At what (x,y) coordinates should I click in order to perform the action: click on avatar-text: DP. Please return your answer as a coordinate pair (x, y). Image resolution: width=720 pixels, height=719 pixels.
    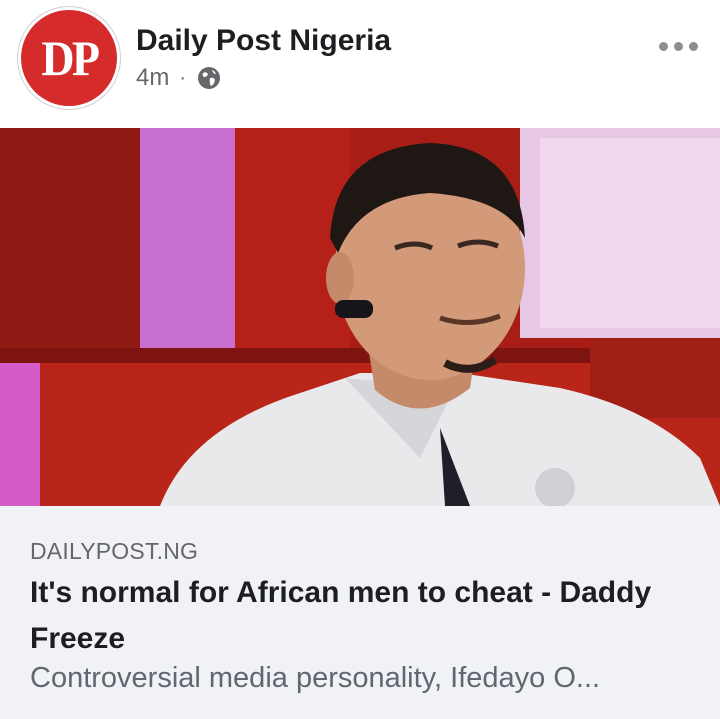
    Looking at the image, I should click on (70, 58).